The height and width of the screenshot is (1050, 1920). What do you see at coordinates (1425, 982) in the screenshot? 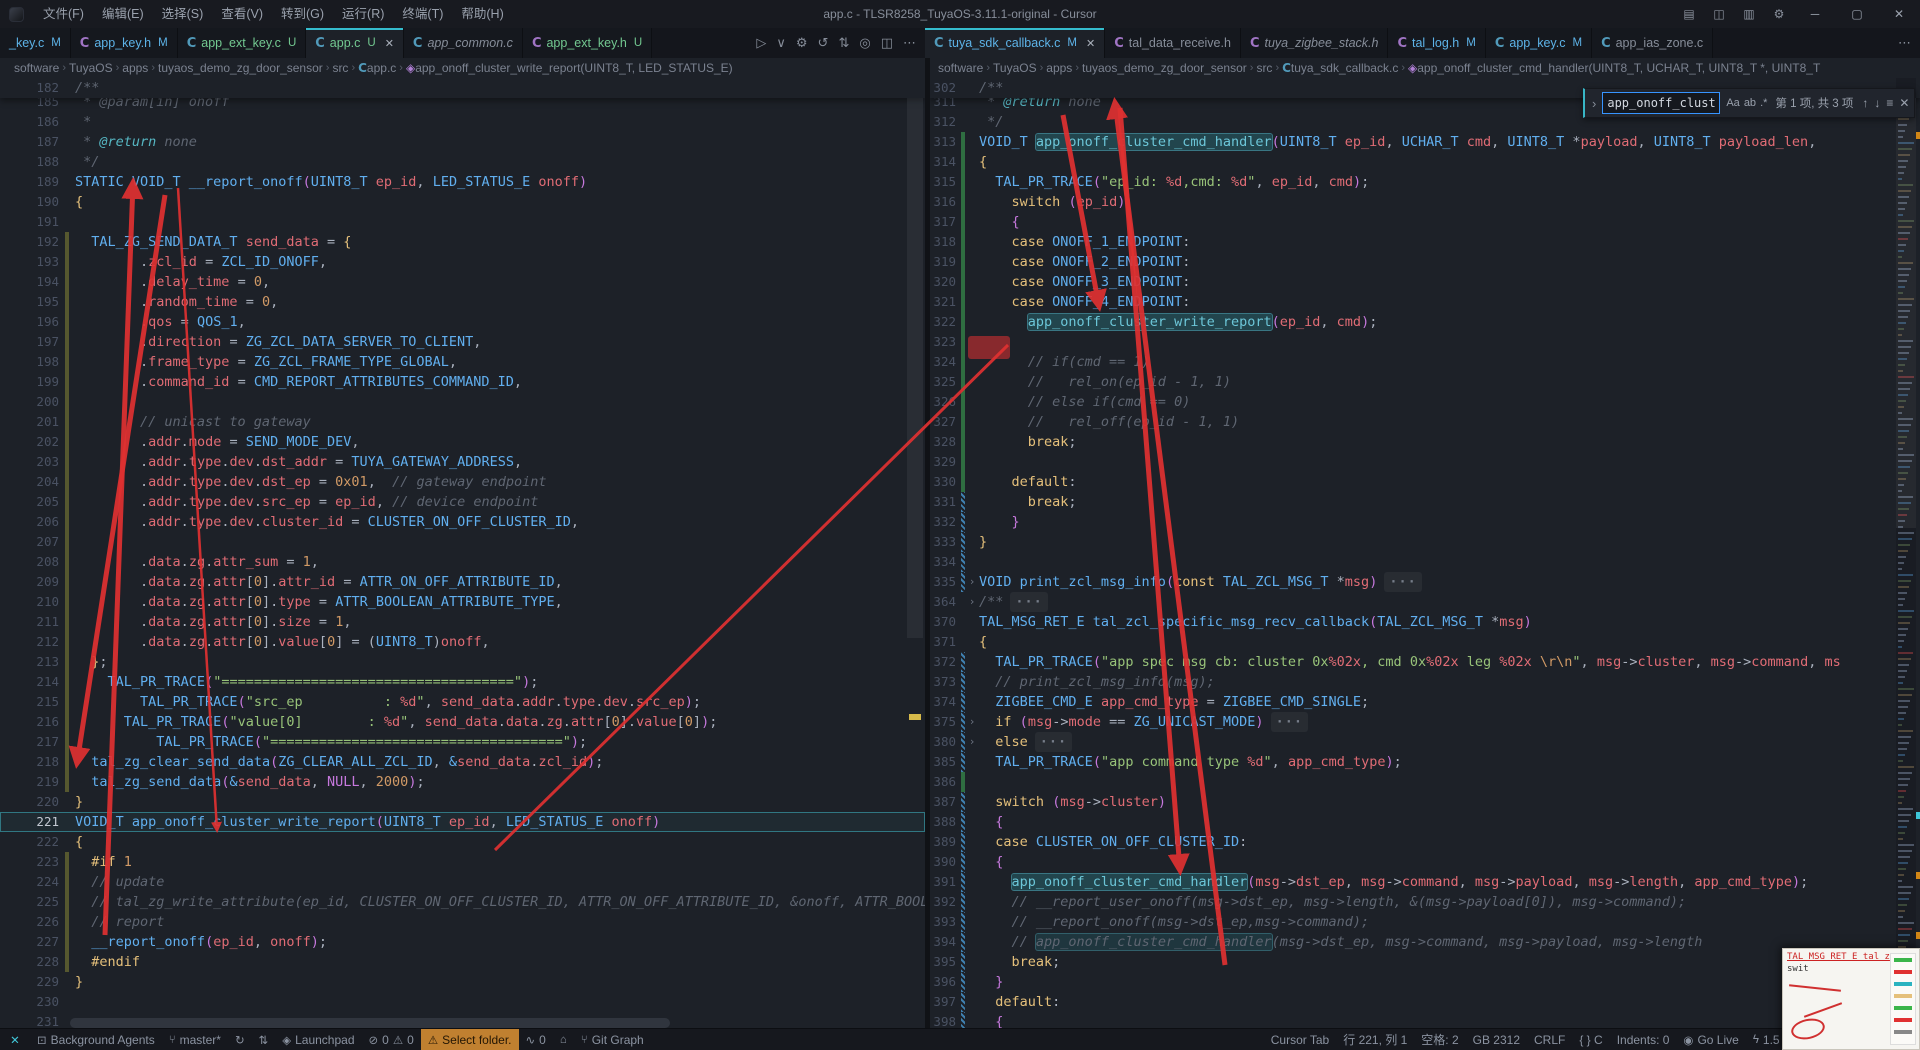
I see `code-line: 396 }` at bounding box center [1425, 982].